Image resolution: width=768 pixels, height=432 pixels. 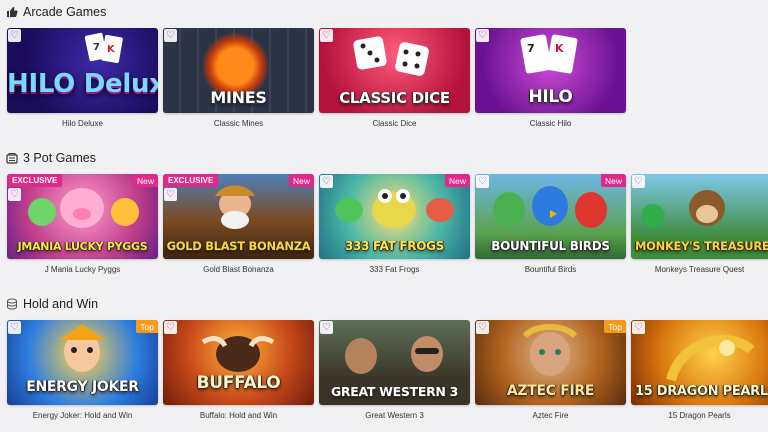 What do you see at coordinates (550, 246) in the screenshot?
I see `game-art-title: BOUNTIFUL BIRDS` at bounding box center [550, 246].